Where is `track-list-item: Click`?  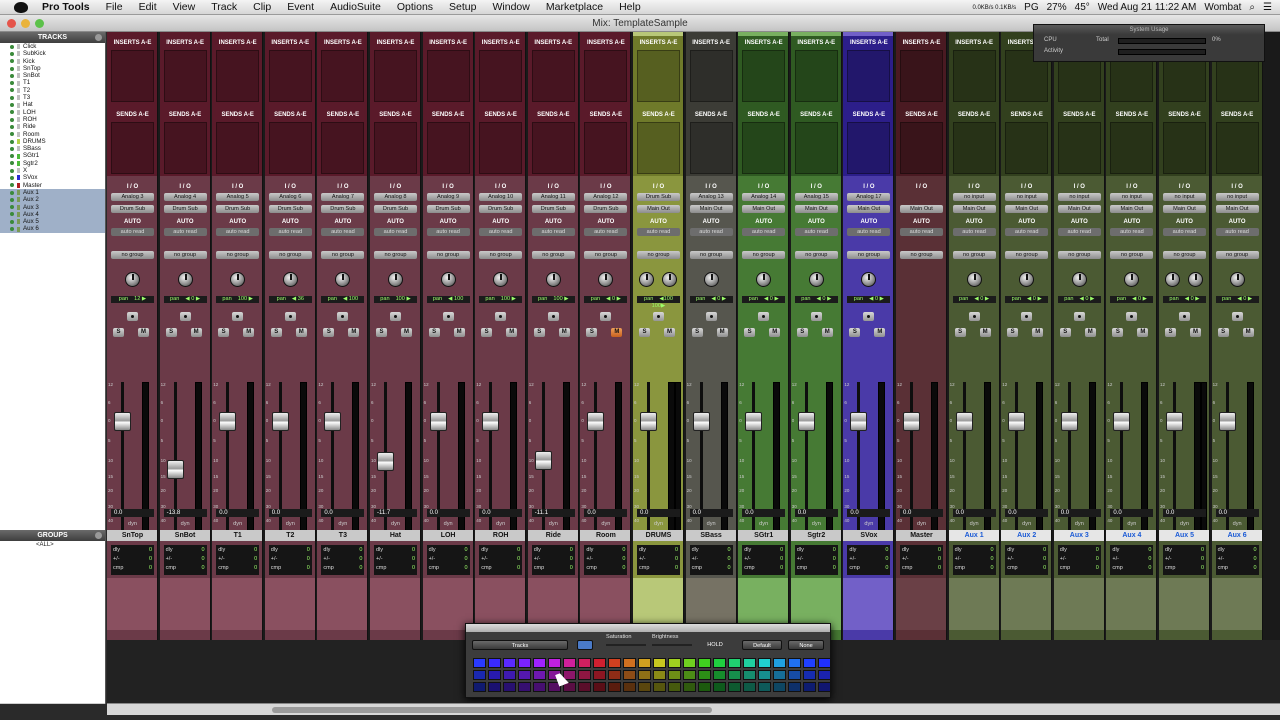
track-list-item: Click is located at coordinates (52, 46).